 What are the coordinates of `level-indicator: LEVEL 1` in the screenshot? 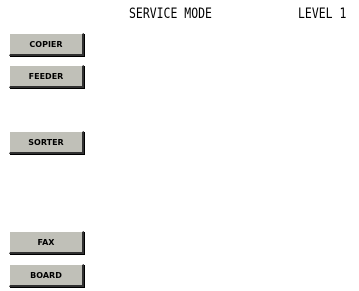 It's located at (322, 14).